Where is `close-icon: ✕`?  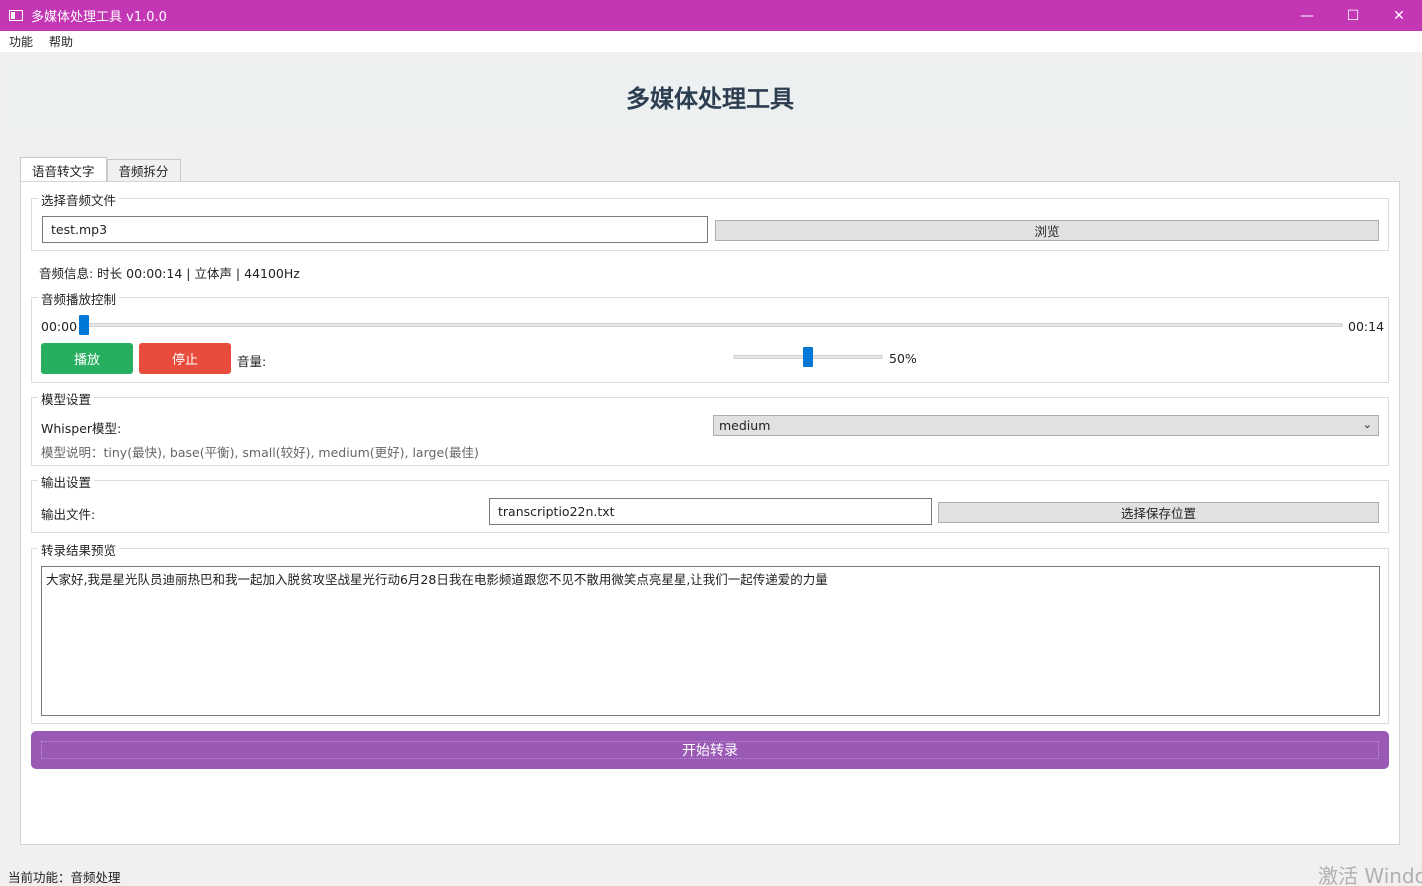 close-icon: ✕ is located at coordinates (1399, 15).